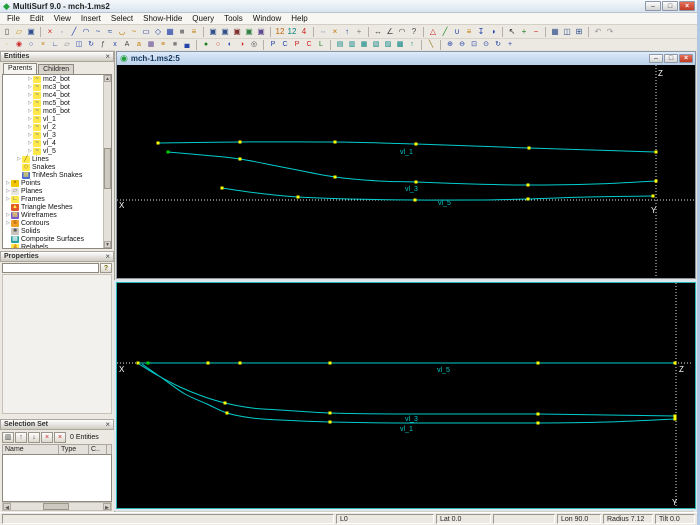  Describe the element at coordinates (103, 44) in the screenshot. I see `formula-tool-button: ƒ` at that location.